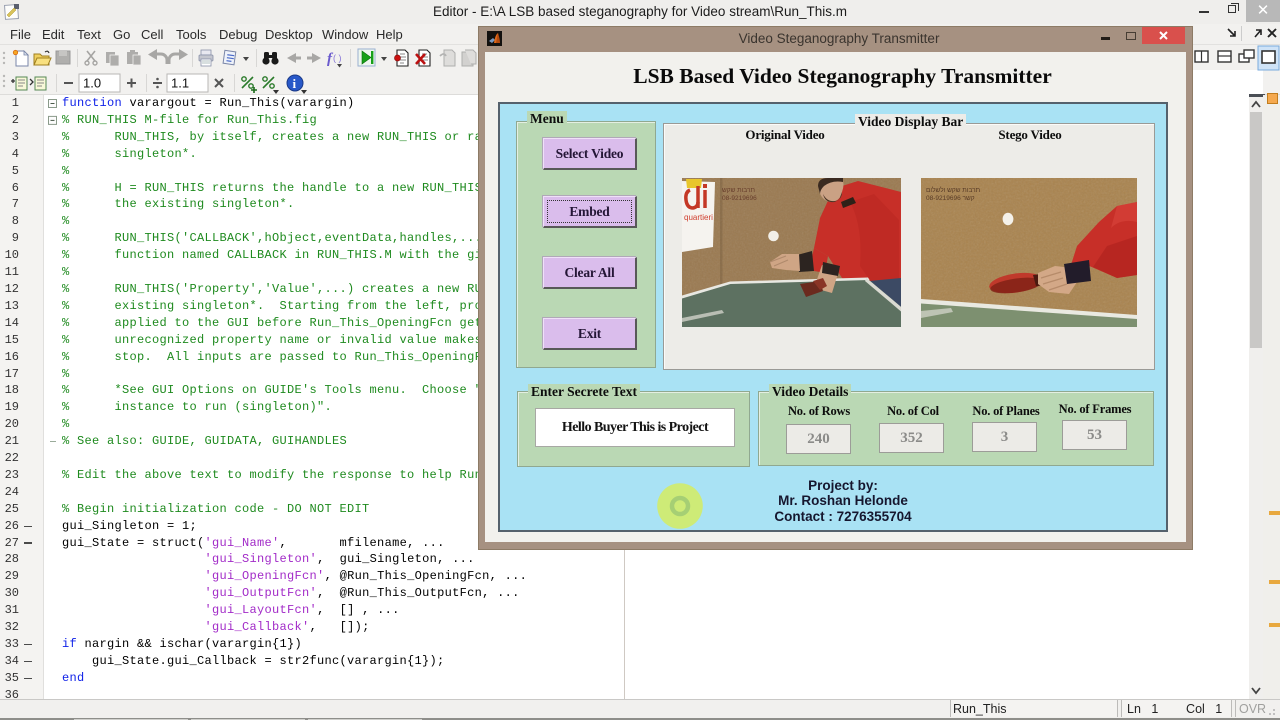  What do you see at coordinates (698, 217) in the screenshot?
I see `svg-text: quartieri` at bounding box center [698, 217].